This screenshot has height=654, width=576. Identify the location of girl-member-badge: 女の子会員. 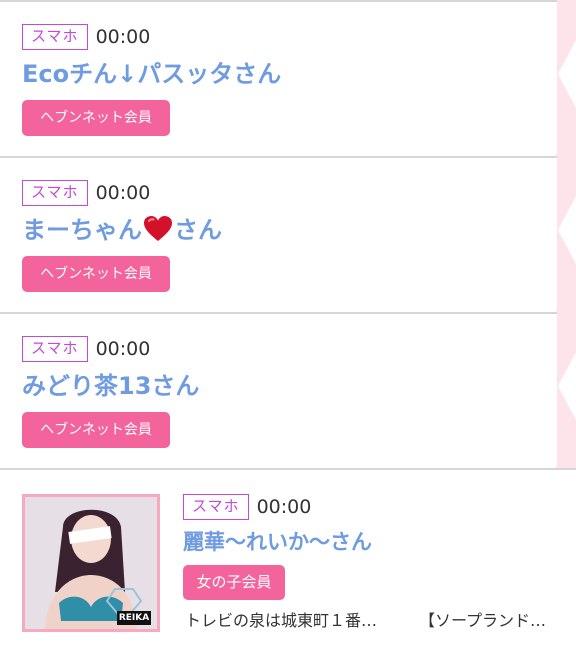
(234, 582).